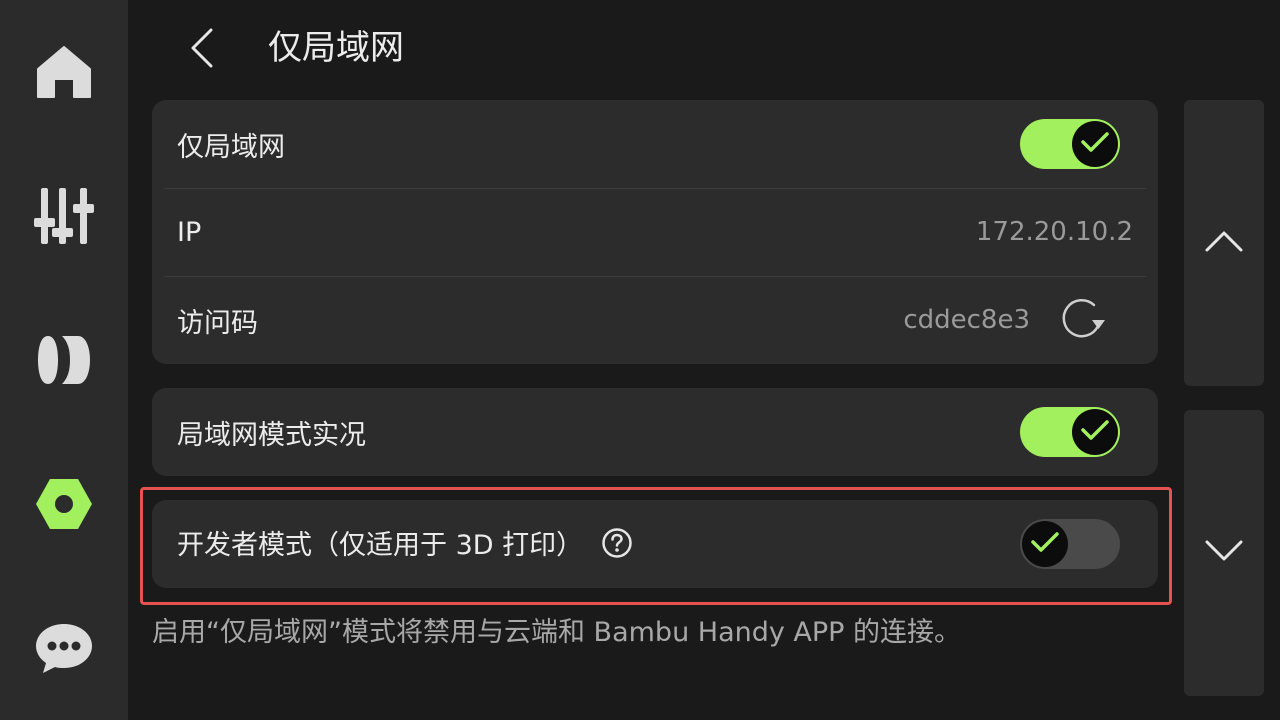 The width and height of the screenshot is (1280, 720). I want to click on liveview-label: 局域网模式实况, so click(271, 435).